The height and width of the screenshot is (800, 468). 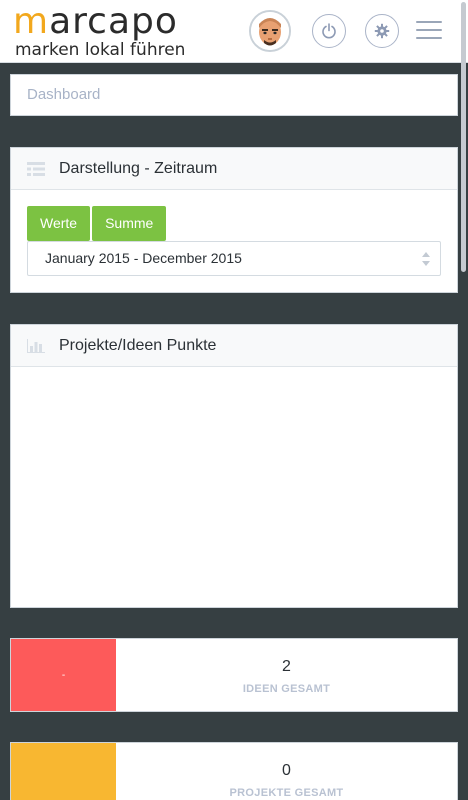 What do you see at coordinates (286, 793) in the screenshot?
I see `stat-label: PROJEKTE GESAMT` at bounding box center [286, 793].